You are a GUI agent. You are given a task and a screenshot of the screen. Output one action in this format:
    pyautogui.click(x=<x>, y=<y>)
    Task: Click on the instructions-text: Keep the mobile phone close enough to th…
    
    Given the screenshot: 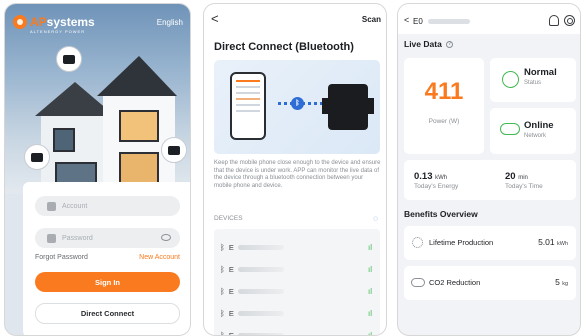 What is the action you would take?
    pyautogui.click(x=297, y=174)
    